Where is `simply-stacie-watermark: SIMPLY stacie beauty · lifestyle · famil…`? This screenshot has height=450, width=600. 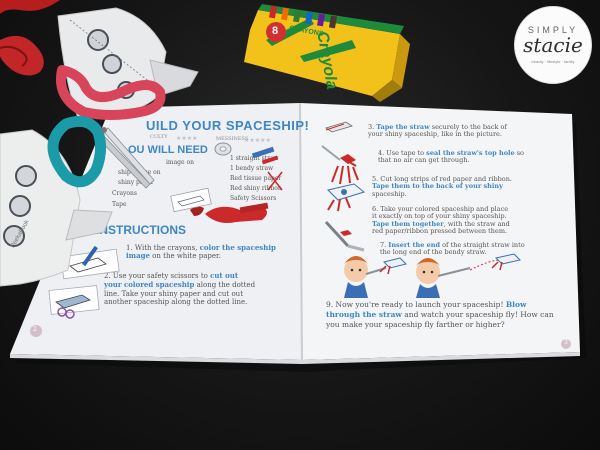 simply-stacie-watermark: SIMPLY stacie beauty · lifestyle · famil… is located at coordinates (553, 45).